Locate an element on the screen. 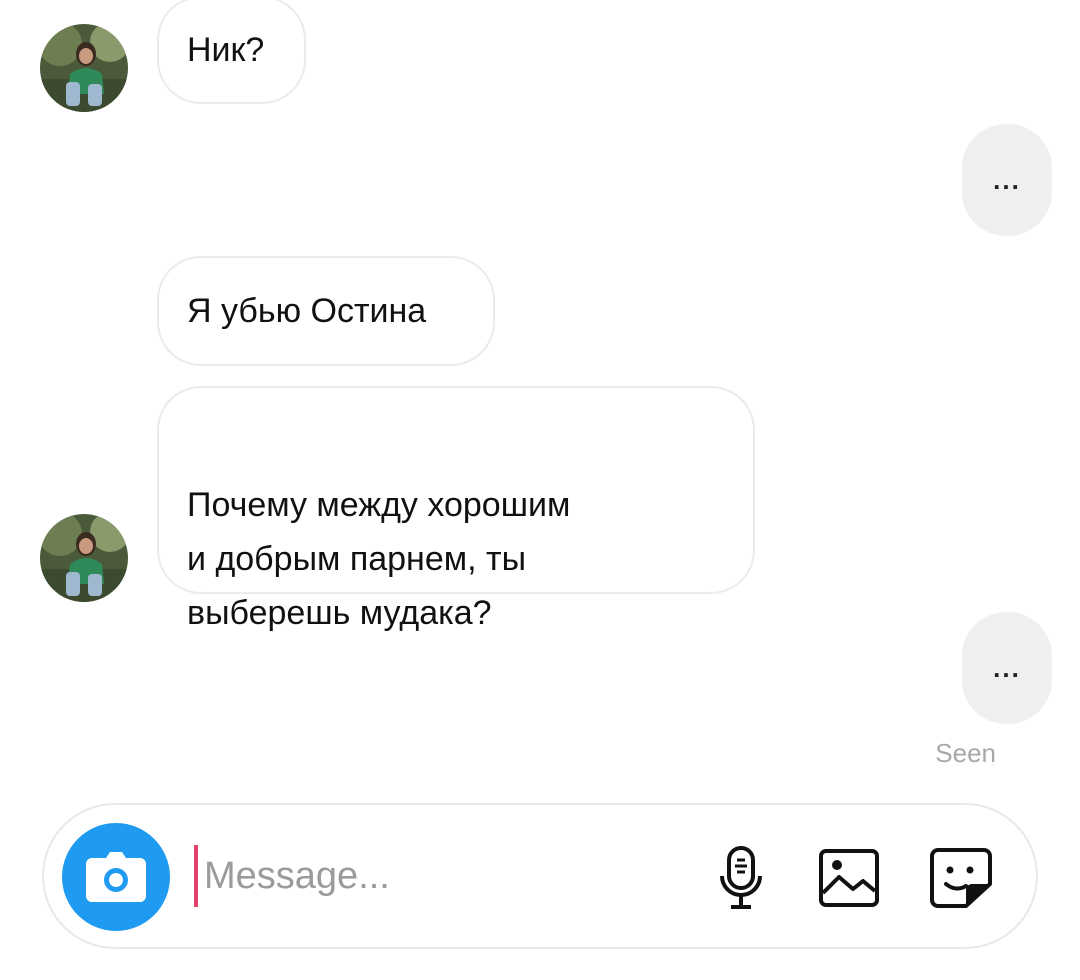 The image size is (1080, 980). gallery-button is located at coordinates (849, 878).